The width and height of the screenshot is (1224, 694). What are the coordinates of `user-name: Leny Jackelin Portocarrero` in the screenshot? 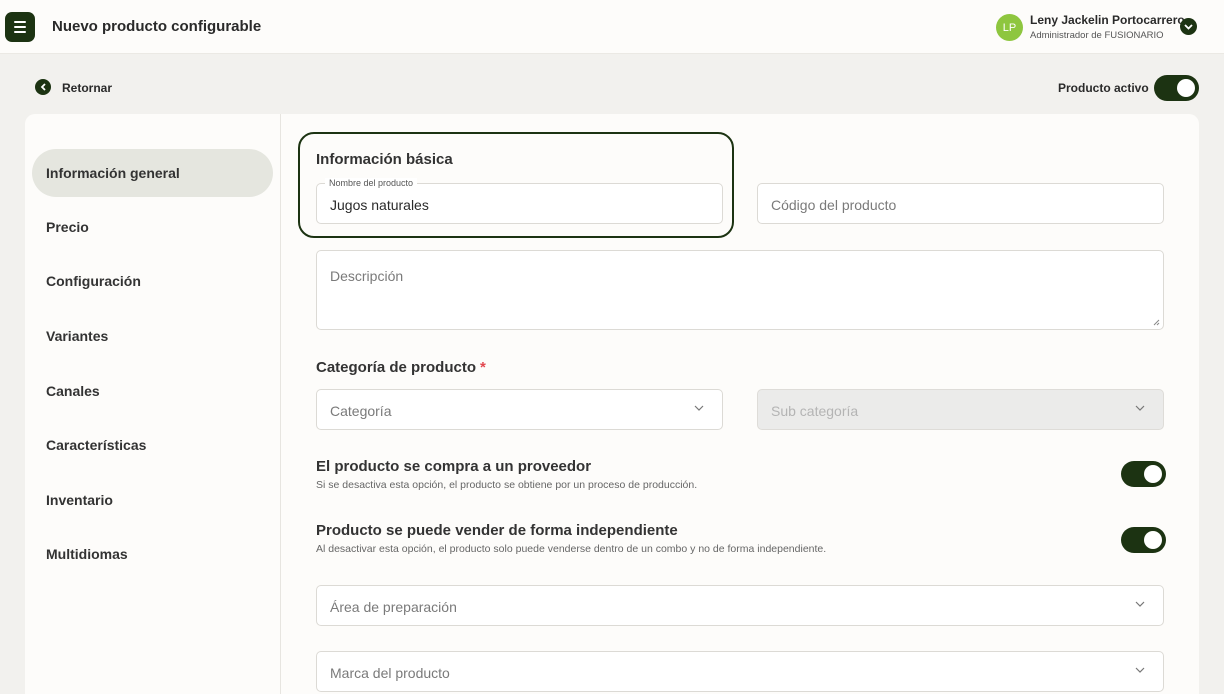 It's located at (1107, 20).